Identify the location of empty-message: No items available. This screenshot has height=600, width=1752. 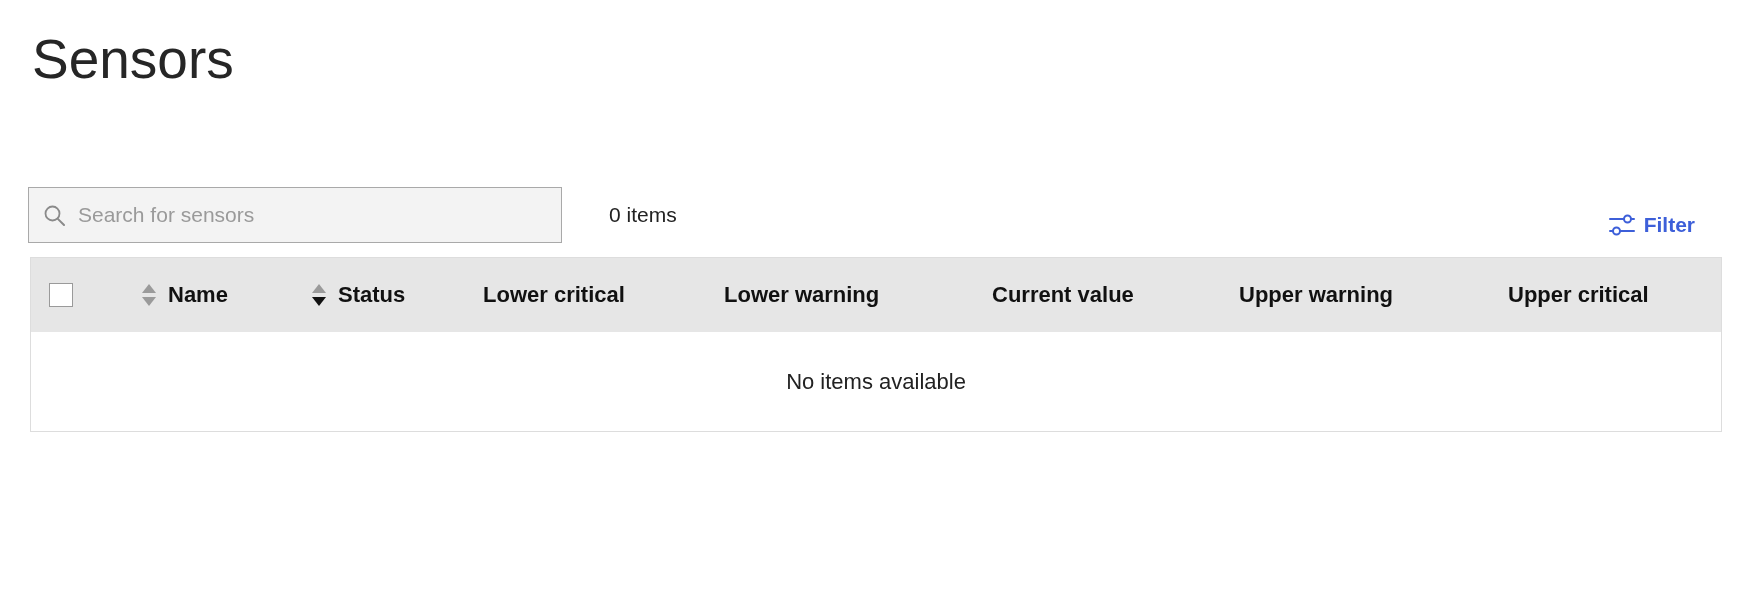
(876, 381).